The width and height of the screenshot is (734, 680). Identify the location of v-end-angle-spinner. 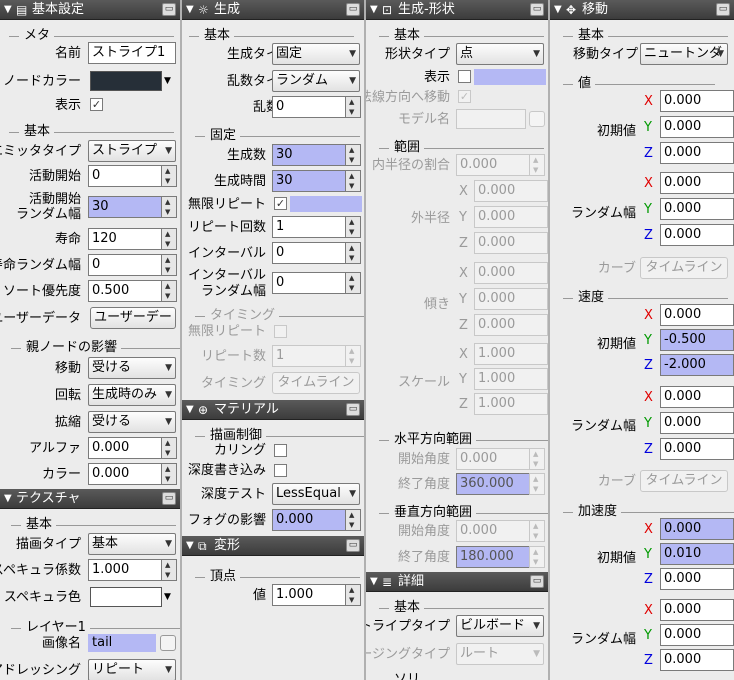
(537, 557).